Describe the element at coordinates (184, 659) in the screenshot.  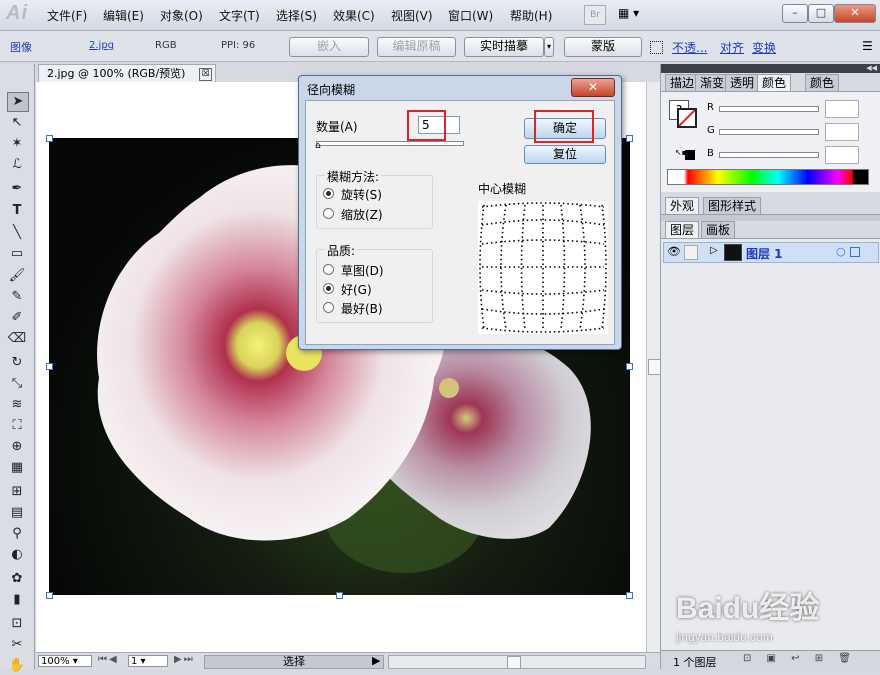
I see `page-nav-next-icon: ▶⏭` at that location.